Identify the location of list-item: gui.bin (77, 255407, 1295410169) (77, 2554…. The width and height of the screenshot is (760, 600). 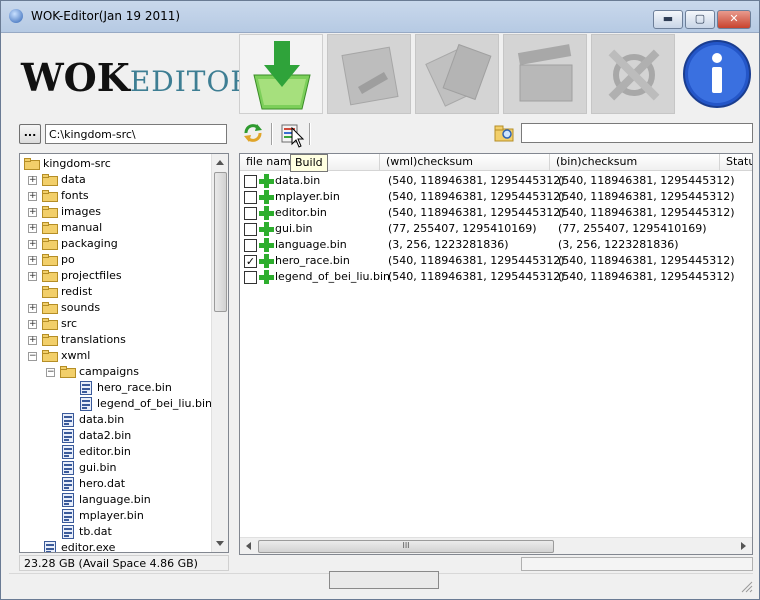
(496, 229).